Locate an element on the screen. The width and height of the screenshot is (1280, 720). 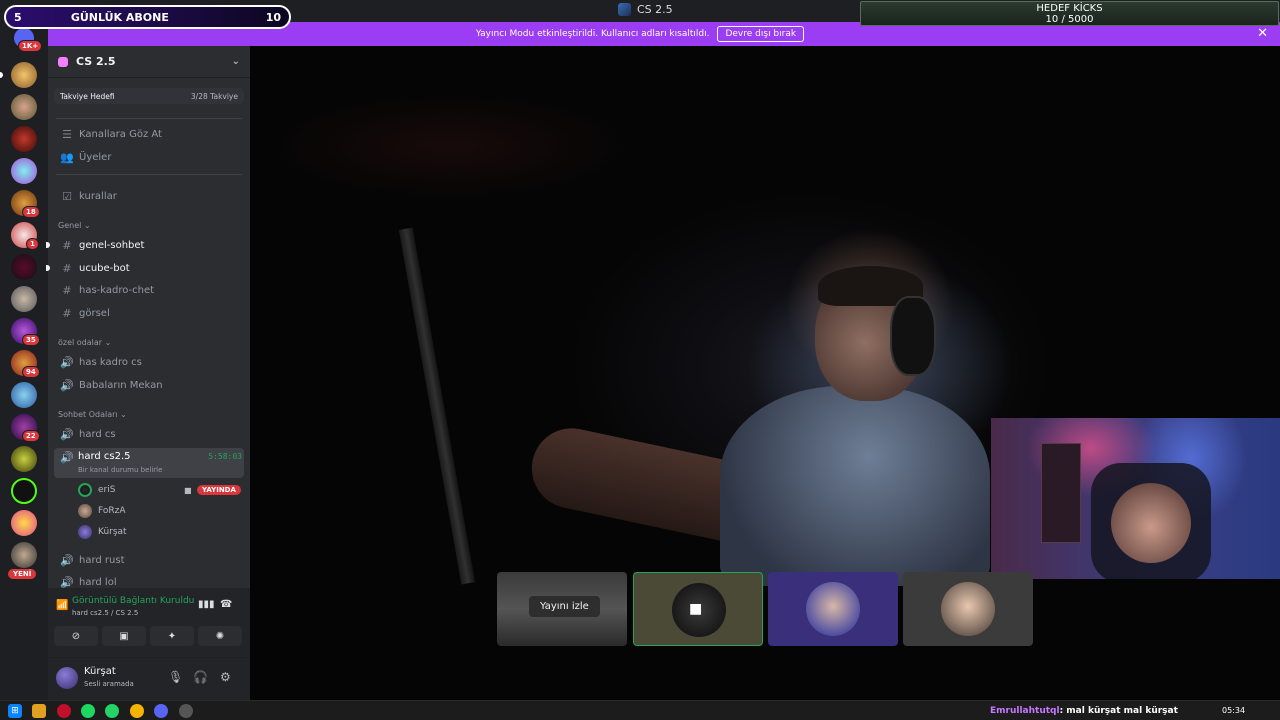
channel-genel-sohbet: # genel-sohbet is located at coordinates (149, 245).